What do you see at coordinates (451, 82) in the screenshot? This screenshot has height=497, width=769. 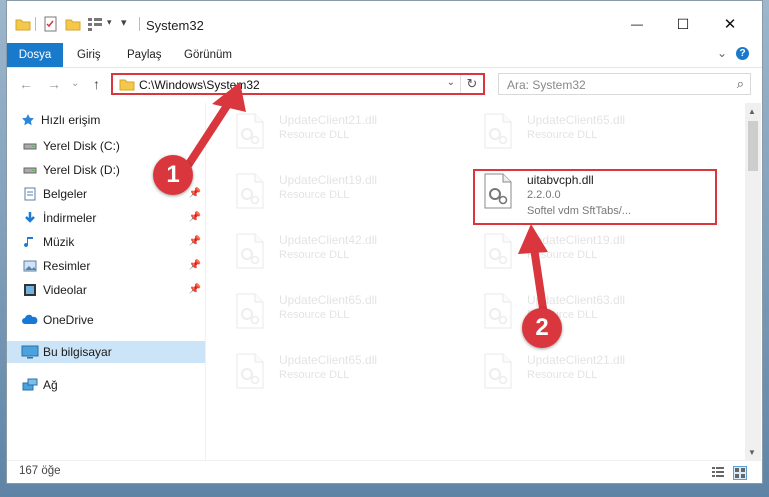 I see `address-dropdown-icon: ⌄` at bounding box center [451, 82].